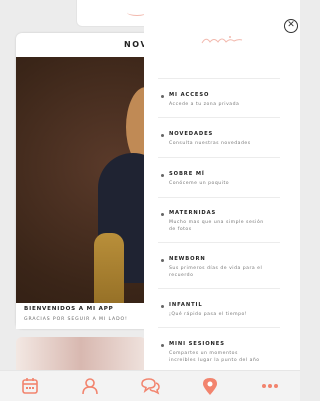 The height and width of the screenshot is (401, 320). Describe the element at coordinates (189, 95) in the screenshot. I see `menu-item-title: MI ACCESO` at that location.